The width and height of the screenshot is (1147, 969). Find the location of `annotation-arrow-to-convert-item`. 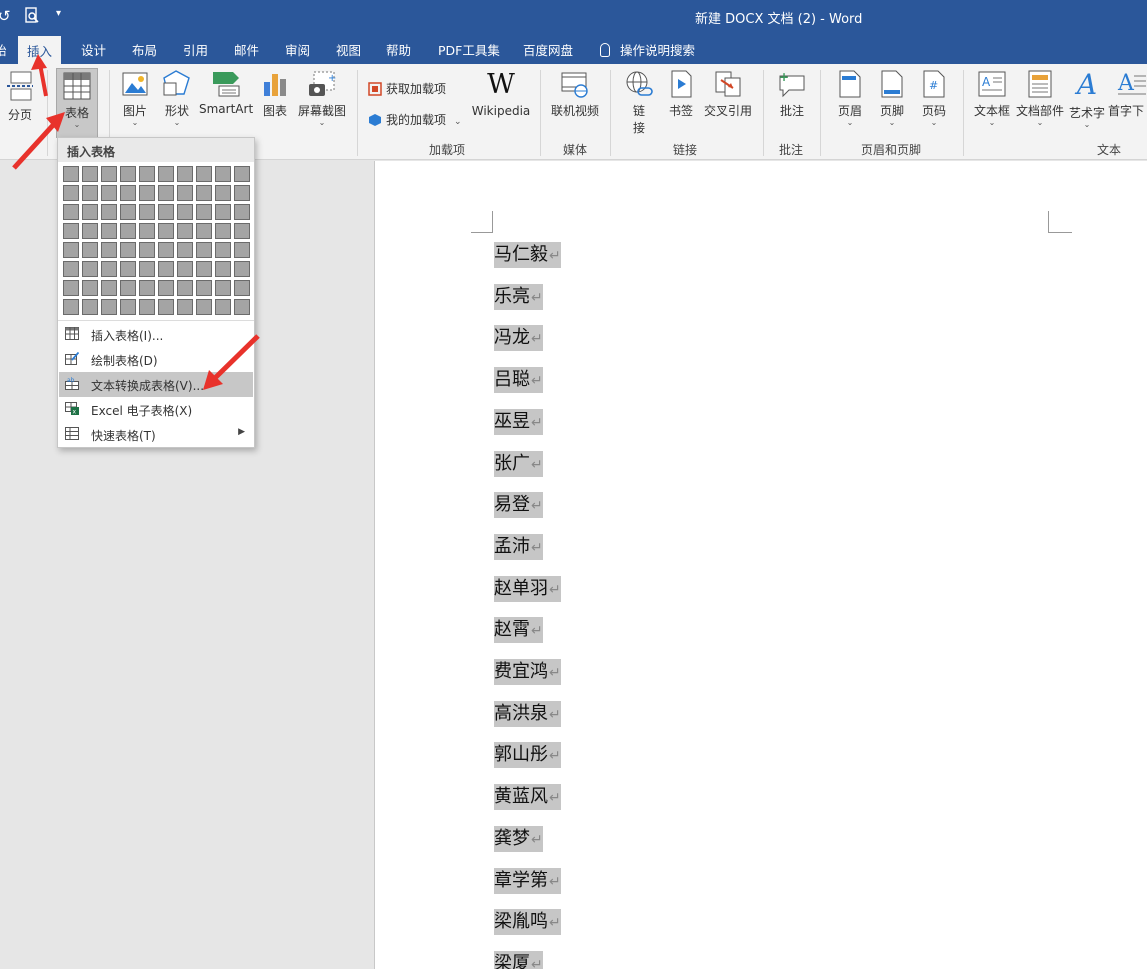

annotation-arrow-to-convert-item is located at coordinates (236, 357).